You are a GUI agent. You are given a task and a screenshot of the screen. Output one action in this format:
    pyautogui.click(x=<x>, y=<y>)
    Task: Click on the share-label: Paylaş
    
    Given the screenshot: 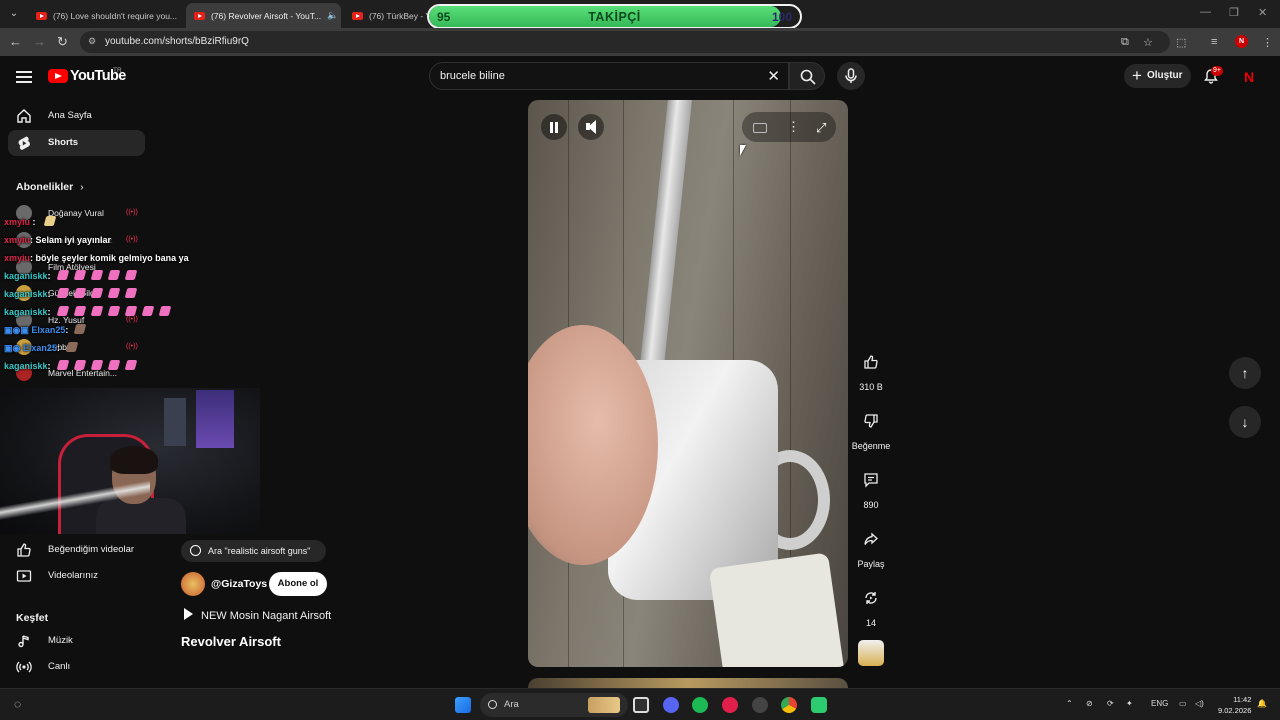 What is the action you would take?
    pyautogui.click(x=871, y=564)
    